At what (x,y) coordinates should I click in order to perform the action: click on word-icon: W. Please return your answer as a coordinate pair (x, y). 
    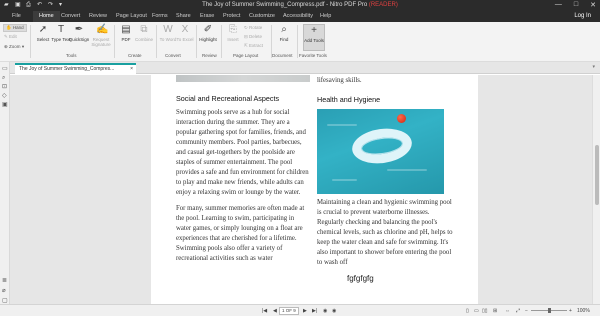
    Looking at the image, I should click on (168, 29).